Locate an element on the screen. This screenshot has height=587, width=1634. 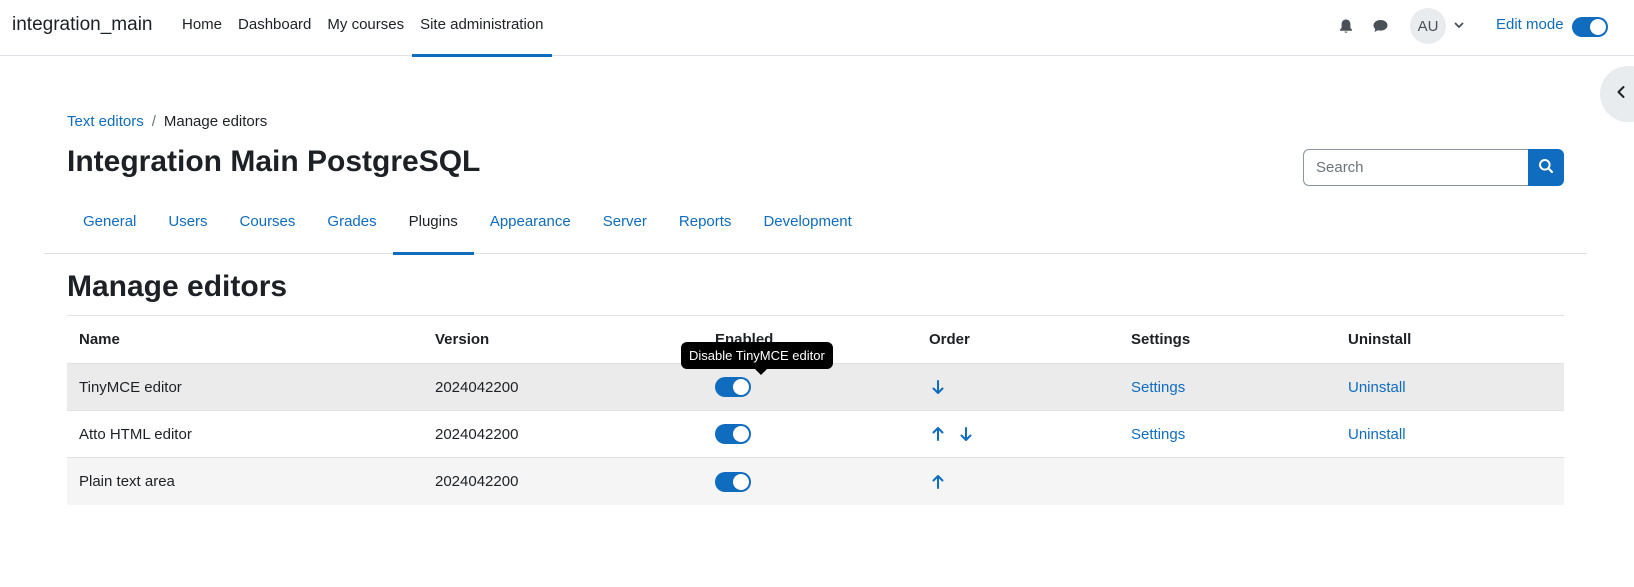
nav-item-home: Home is located at coordinates (202, 28).